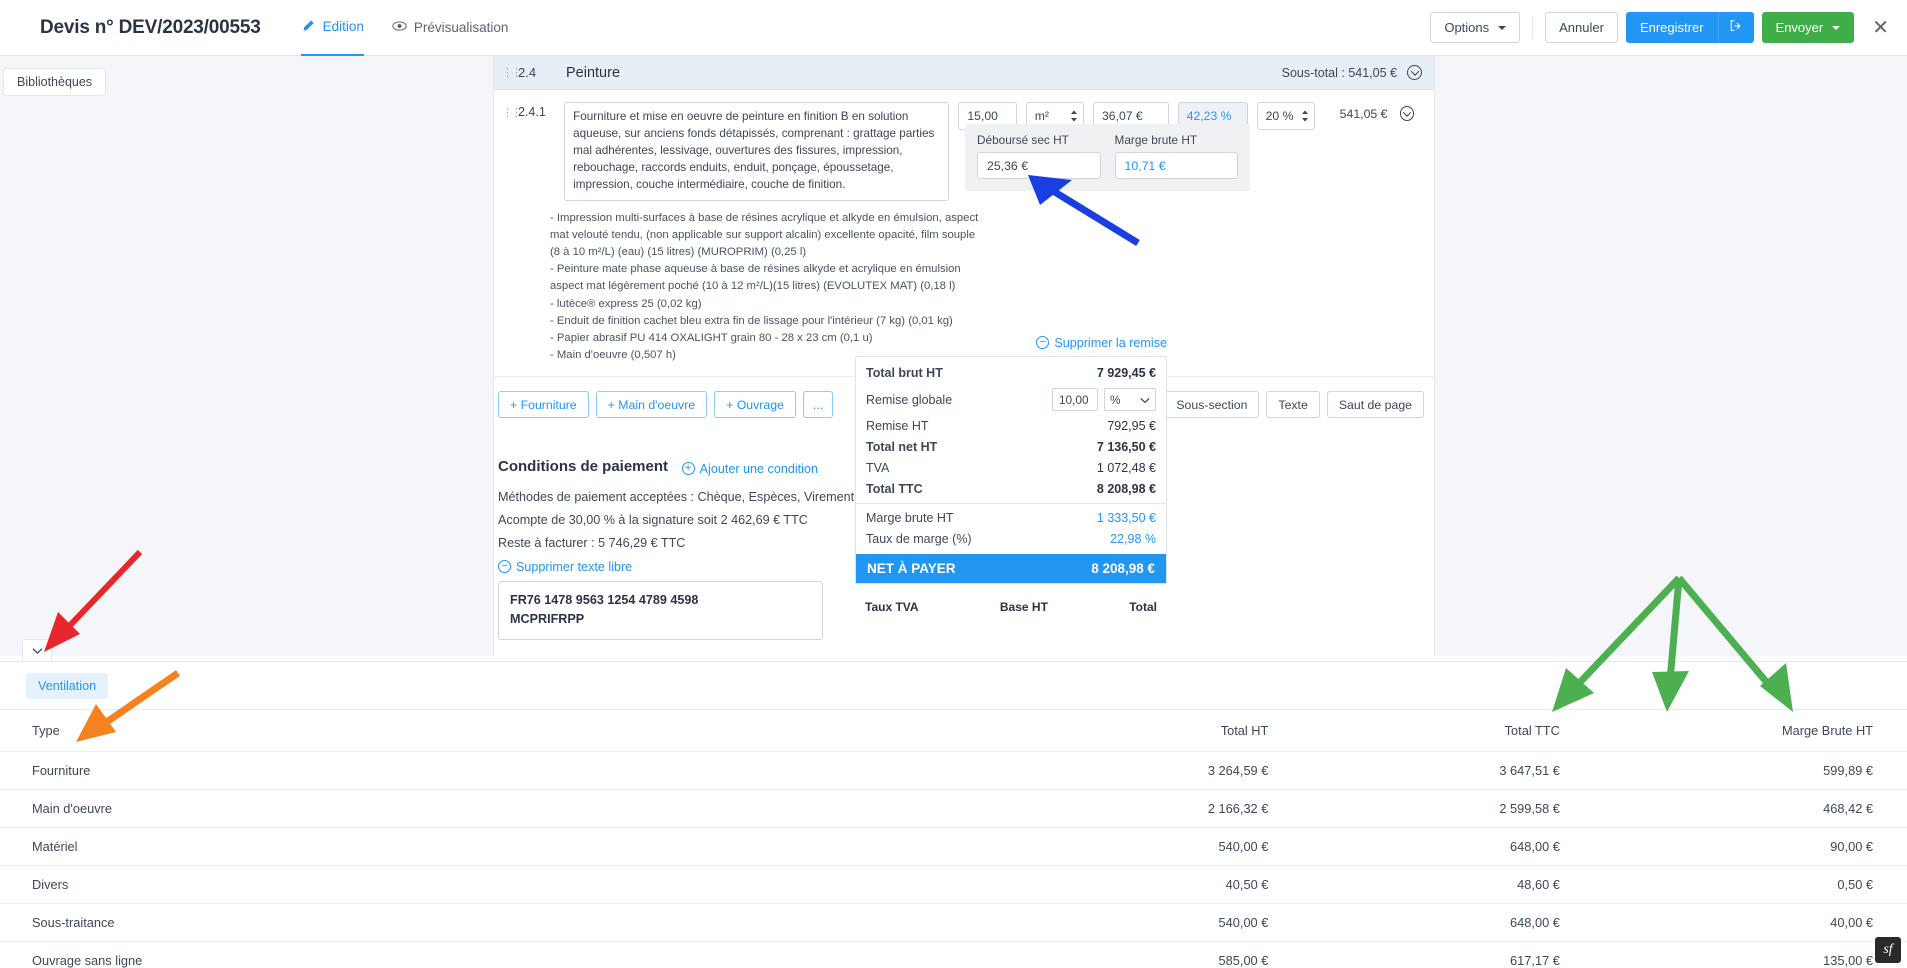 The image size is (1907, 968). What do you see at coordinates (1011, 447) in the screenshot?
I see `total-net-ht-row: Total net HT 7 136,50 €` at bounding box center [1011, 447].